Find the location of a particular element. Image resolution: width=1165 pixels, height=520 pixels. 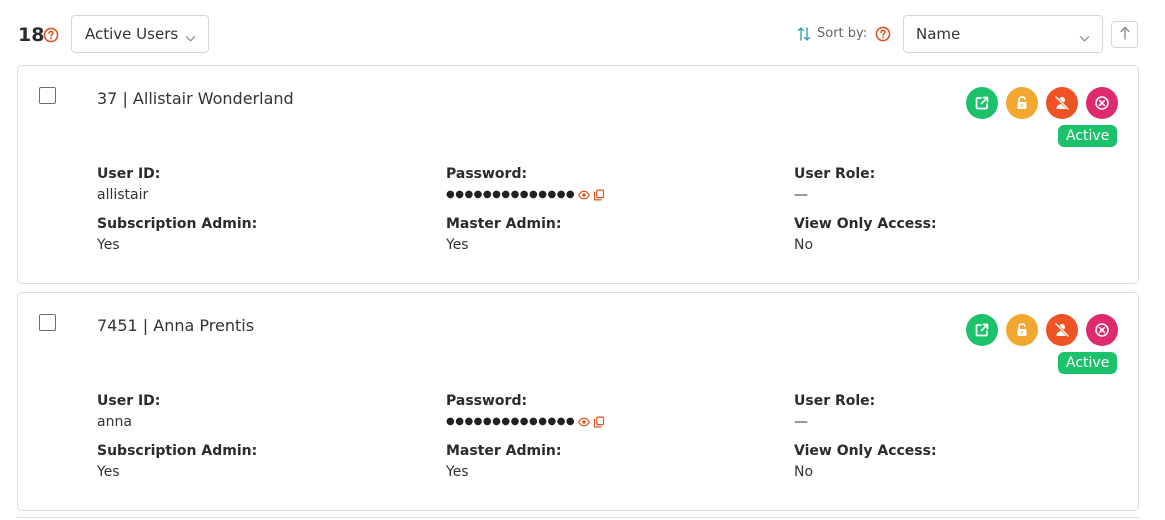

arrow-up-icon is located at coordinates (1125, 34).